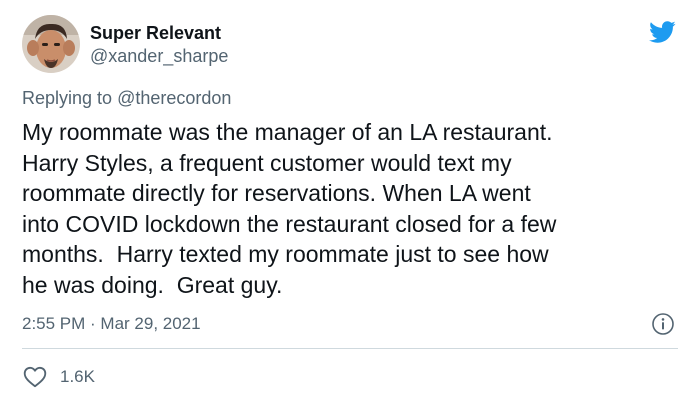 The height and width of the screenshot is (402, 700). Describe the element at coordinates (350, 348) in the screenshot. I see `divider` at that location.